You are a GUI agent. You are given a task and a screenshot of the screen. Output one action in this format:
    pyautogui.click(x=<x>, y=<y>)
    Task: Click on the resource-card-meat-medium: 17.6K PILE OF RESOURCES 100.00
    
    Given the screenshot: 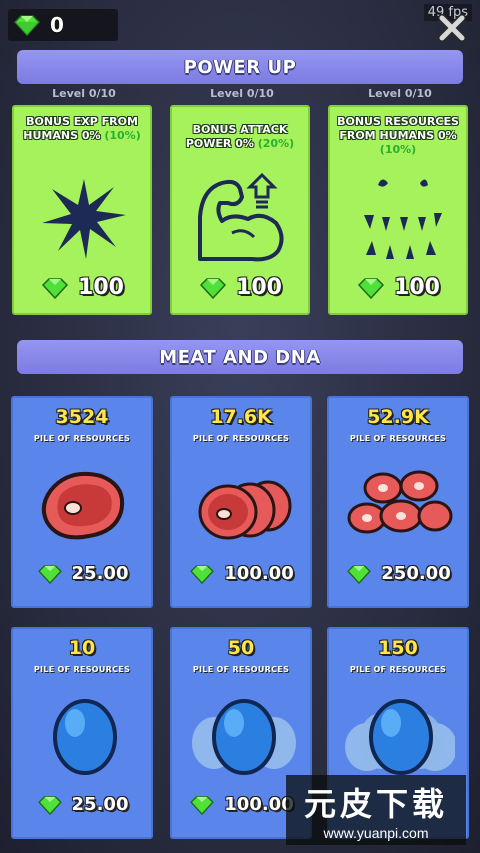 What is the action you would take?
    pyautogui.click(x=241, y=502)
    